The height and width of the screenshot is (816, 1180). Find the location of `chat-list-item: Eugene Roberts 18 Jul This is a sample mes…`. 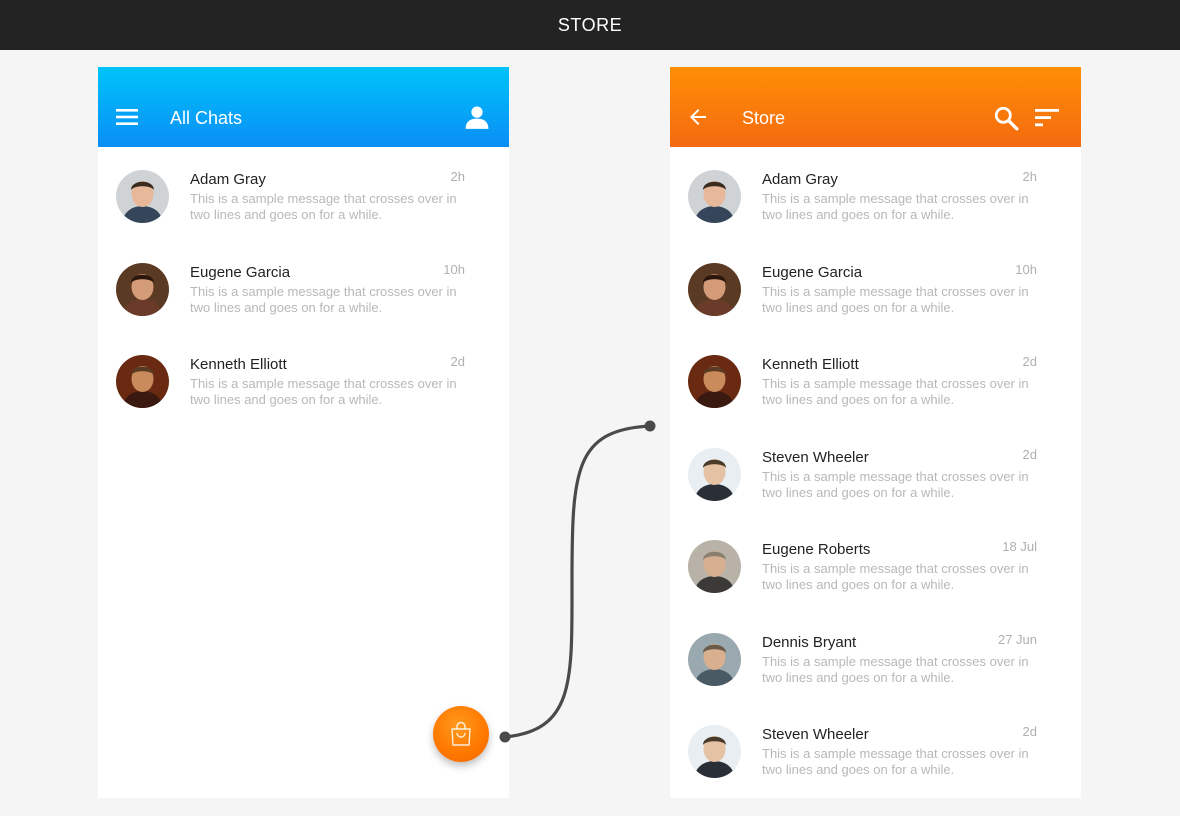

chat-list-item: Eugene Roberts 18 Jul This is a sample mes… is located at coordinates (875, 563).